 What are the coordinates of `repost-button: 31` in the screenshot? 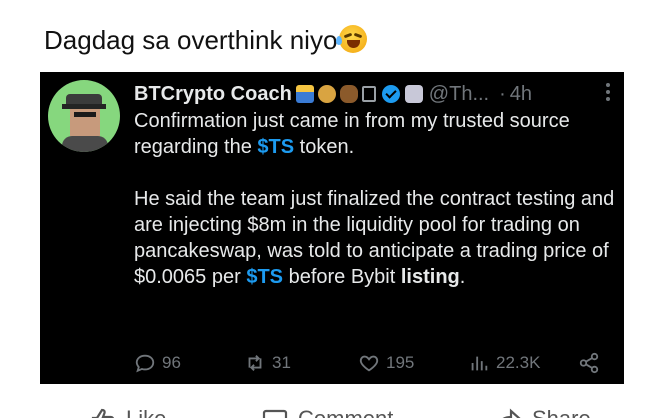 It's located at (267, 363).